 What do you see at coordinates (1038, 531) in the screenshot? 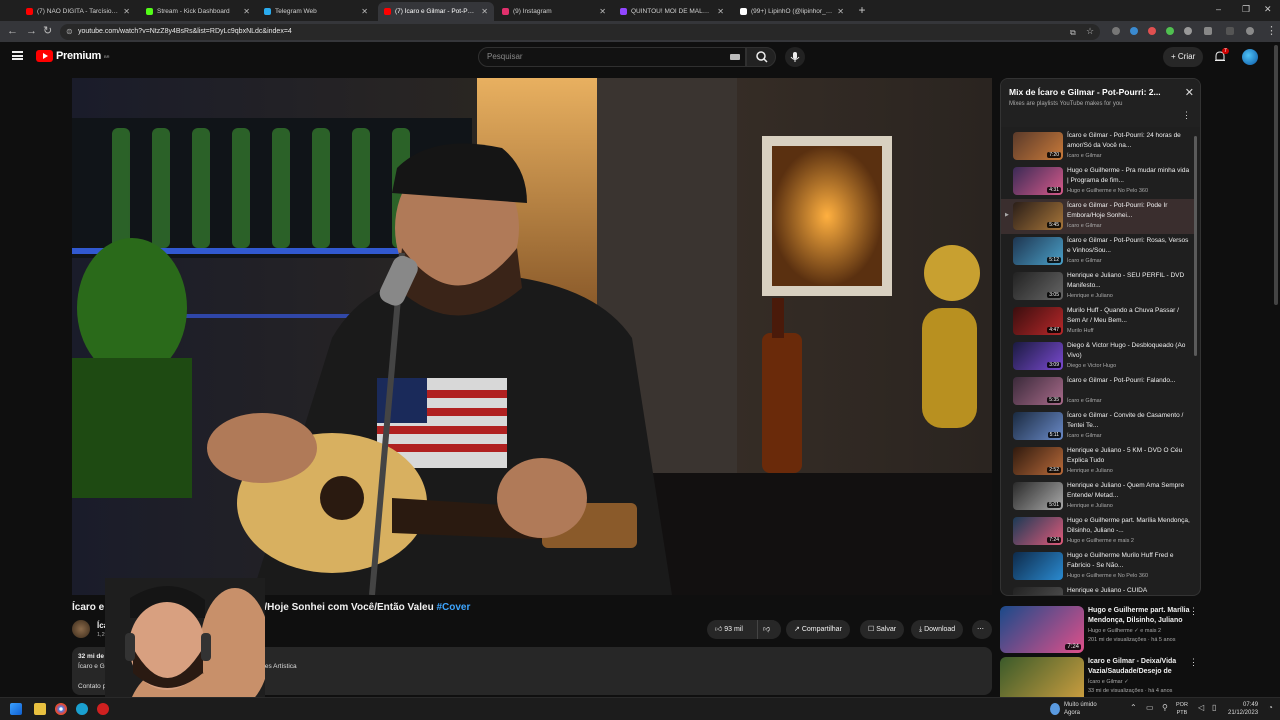
I see `playlist-thumbnail: 7:24` at bounding box center [1038, 531].